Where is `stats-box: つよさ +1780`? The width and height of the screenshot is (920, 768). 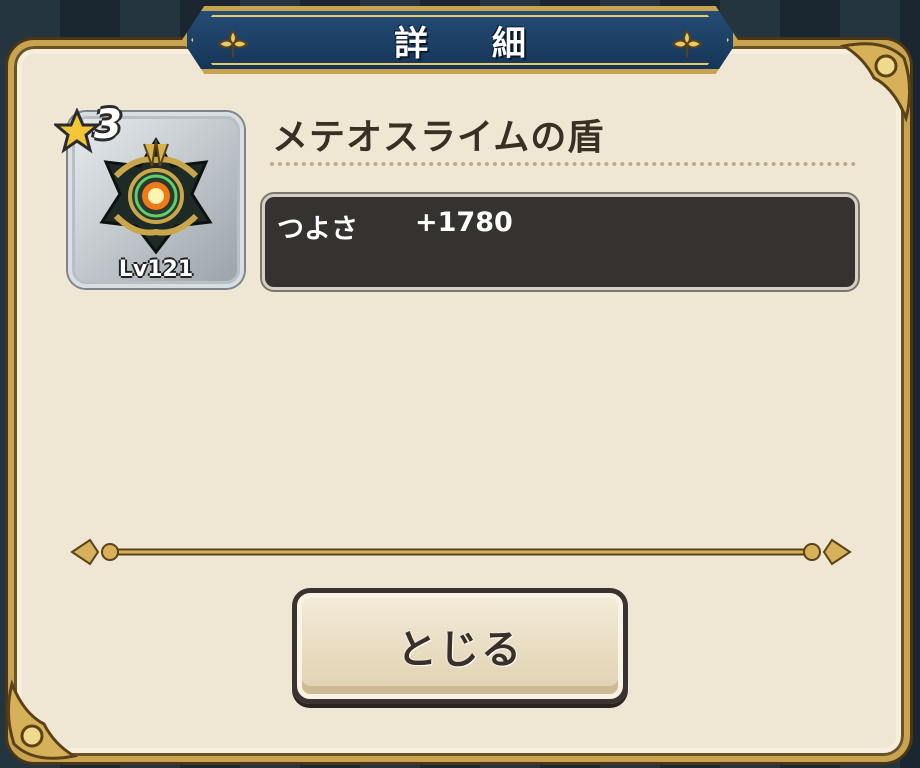 stats-box: つよさ +1780 is located at coordinates (560, 242).